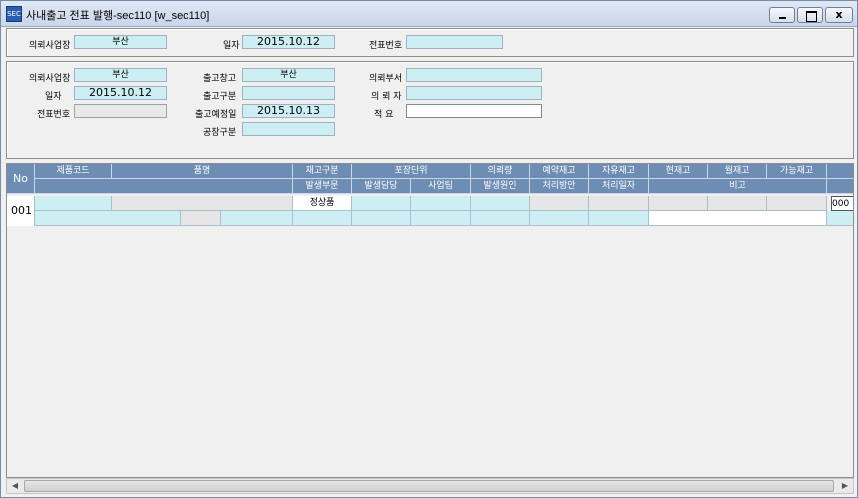 The width and height of the screenshot is (858, 498). I want to click on cell-occur-person, so click(381, 218).